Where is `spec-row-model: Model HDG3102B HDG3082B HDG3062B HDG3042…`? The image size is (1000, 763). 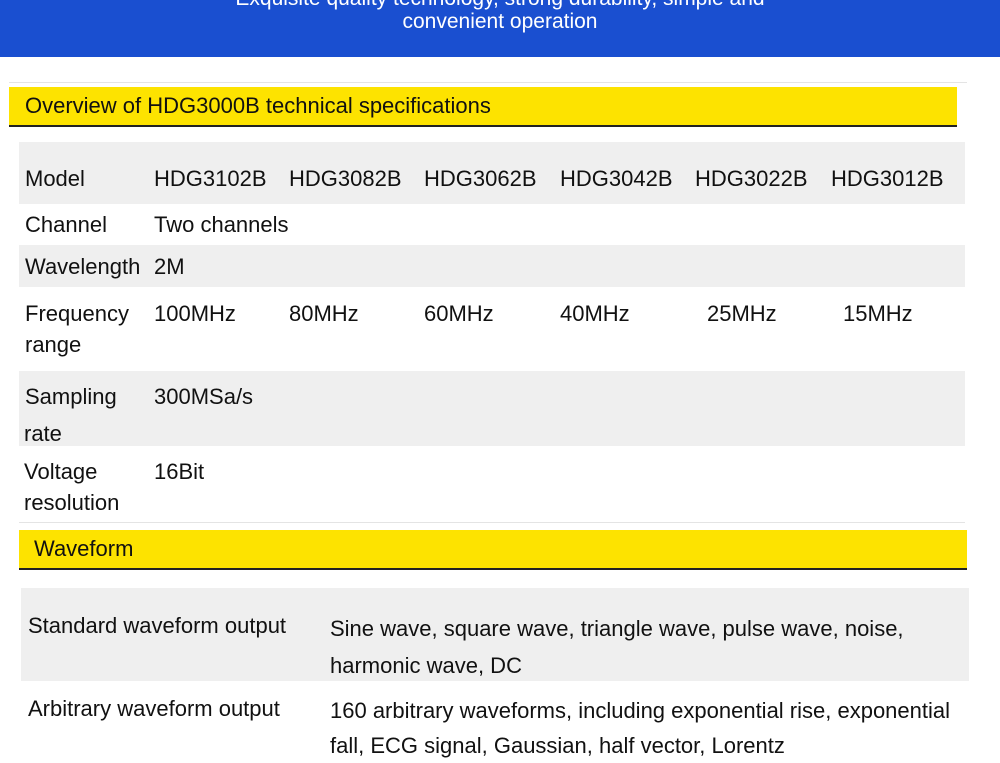
spec-row-model: Model HDG3102B HDG3082B HDG3062B HDG3042… is located at coordinates (492, 173).